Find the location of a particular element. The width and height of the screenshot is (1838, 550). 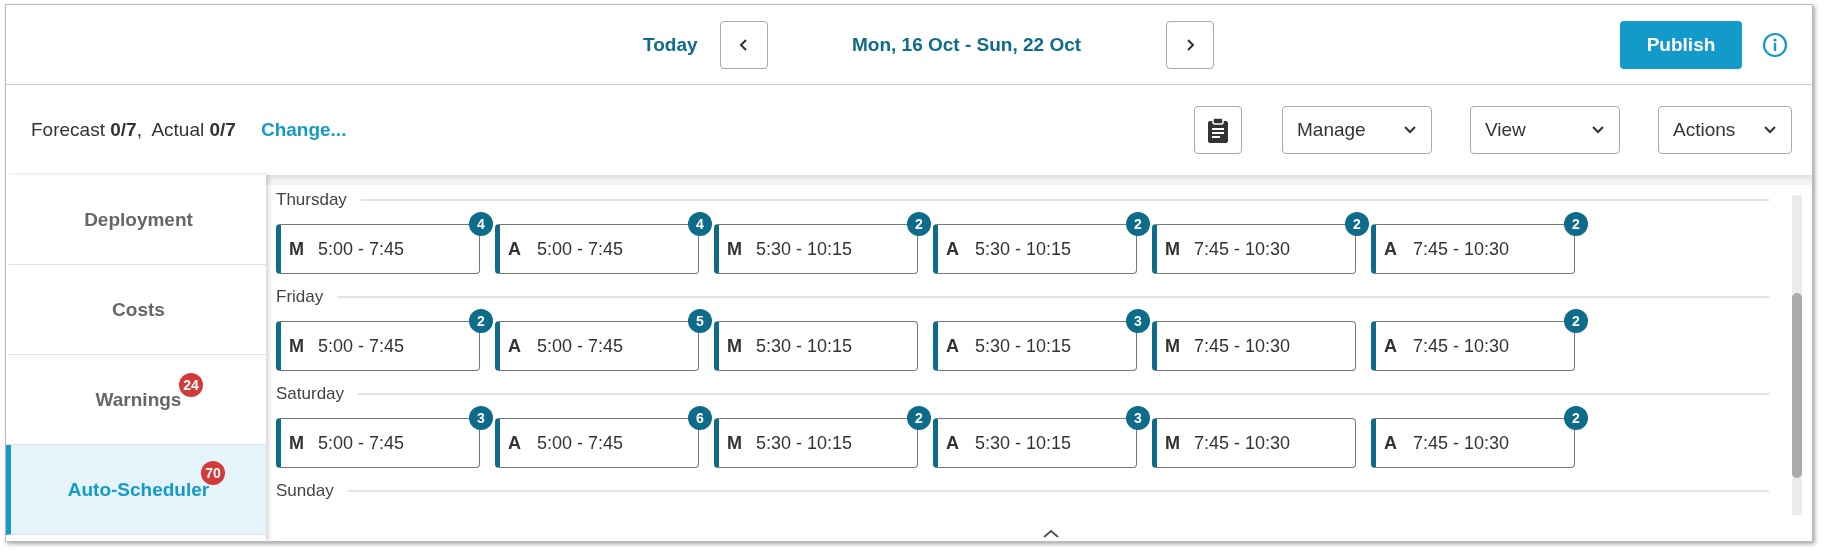

chevron-left-icon is located at coordinates (743, 44).